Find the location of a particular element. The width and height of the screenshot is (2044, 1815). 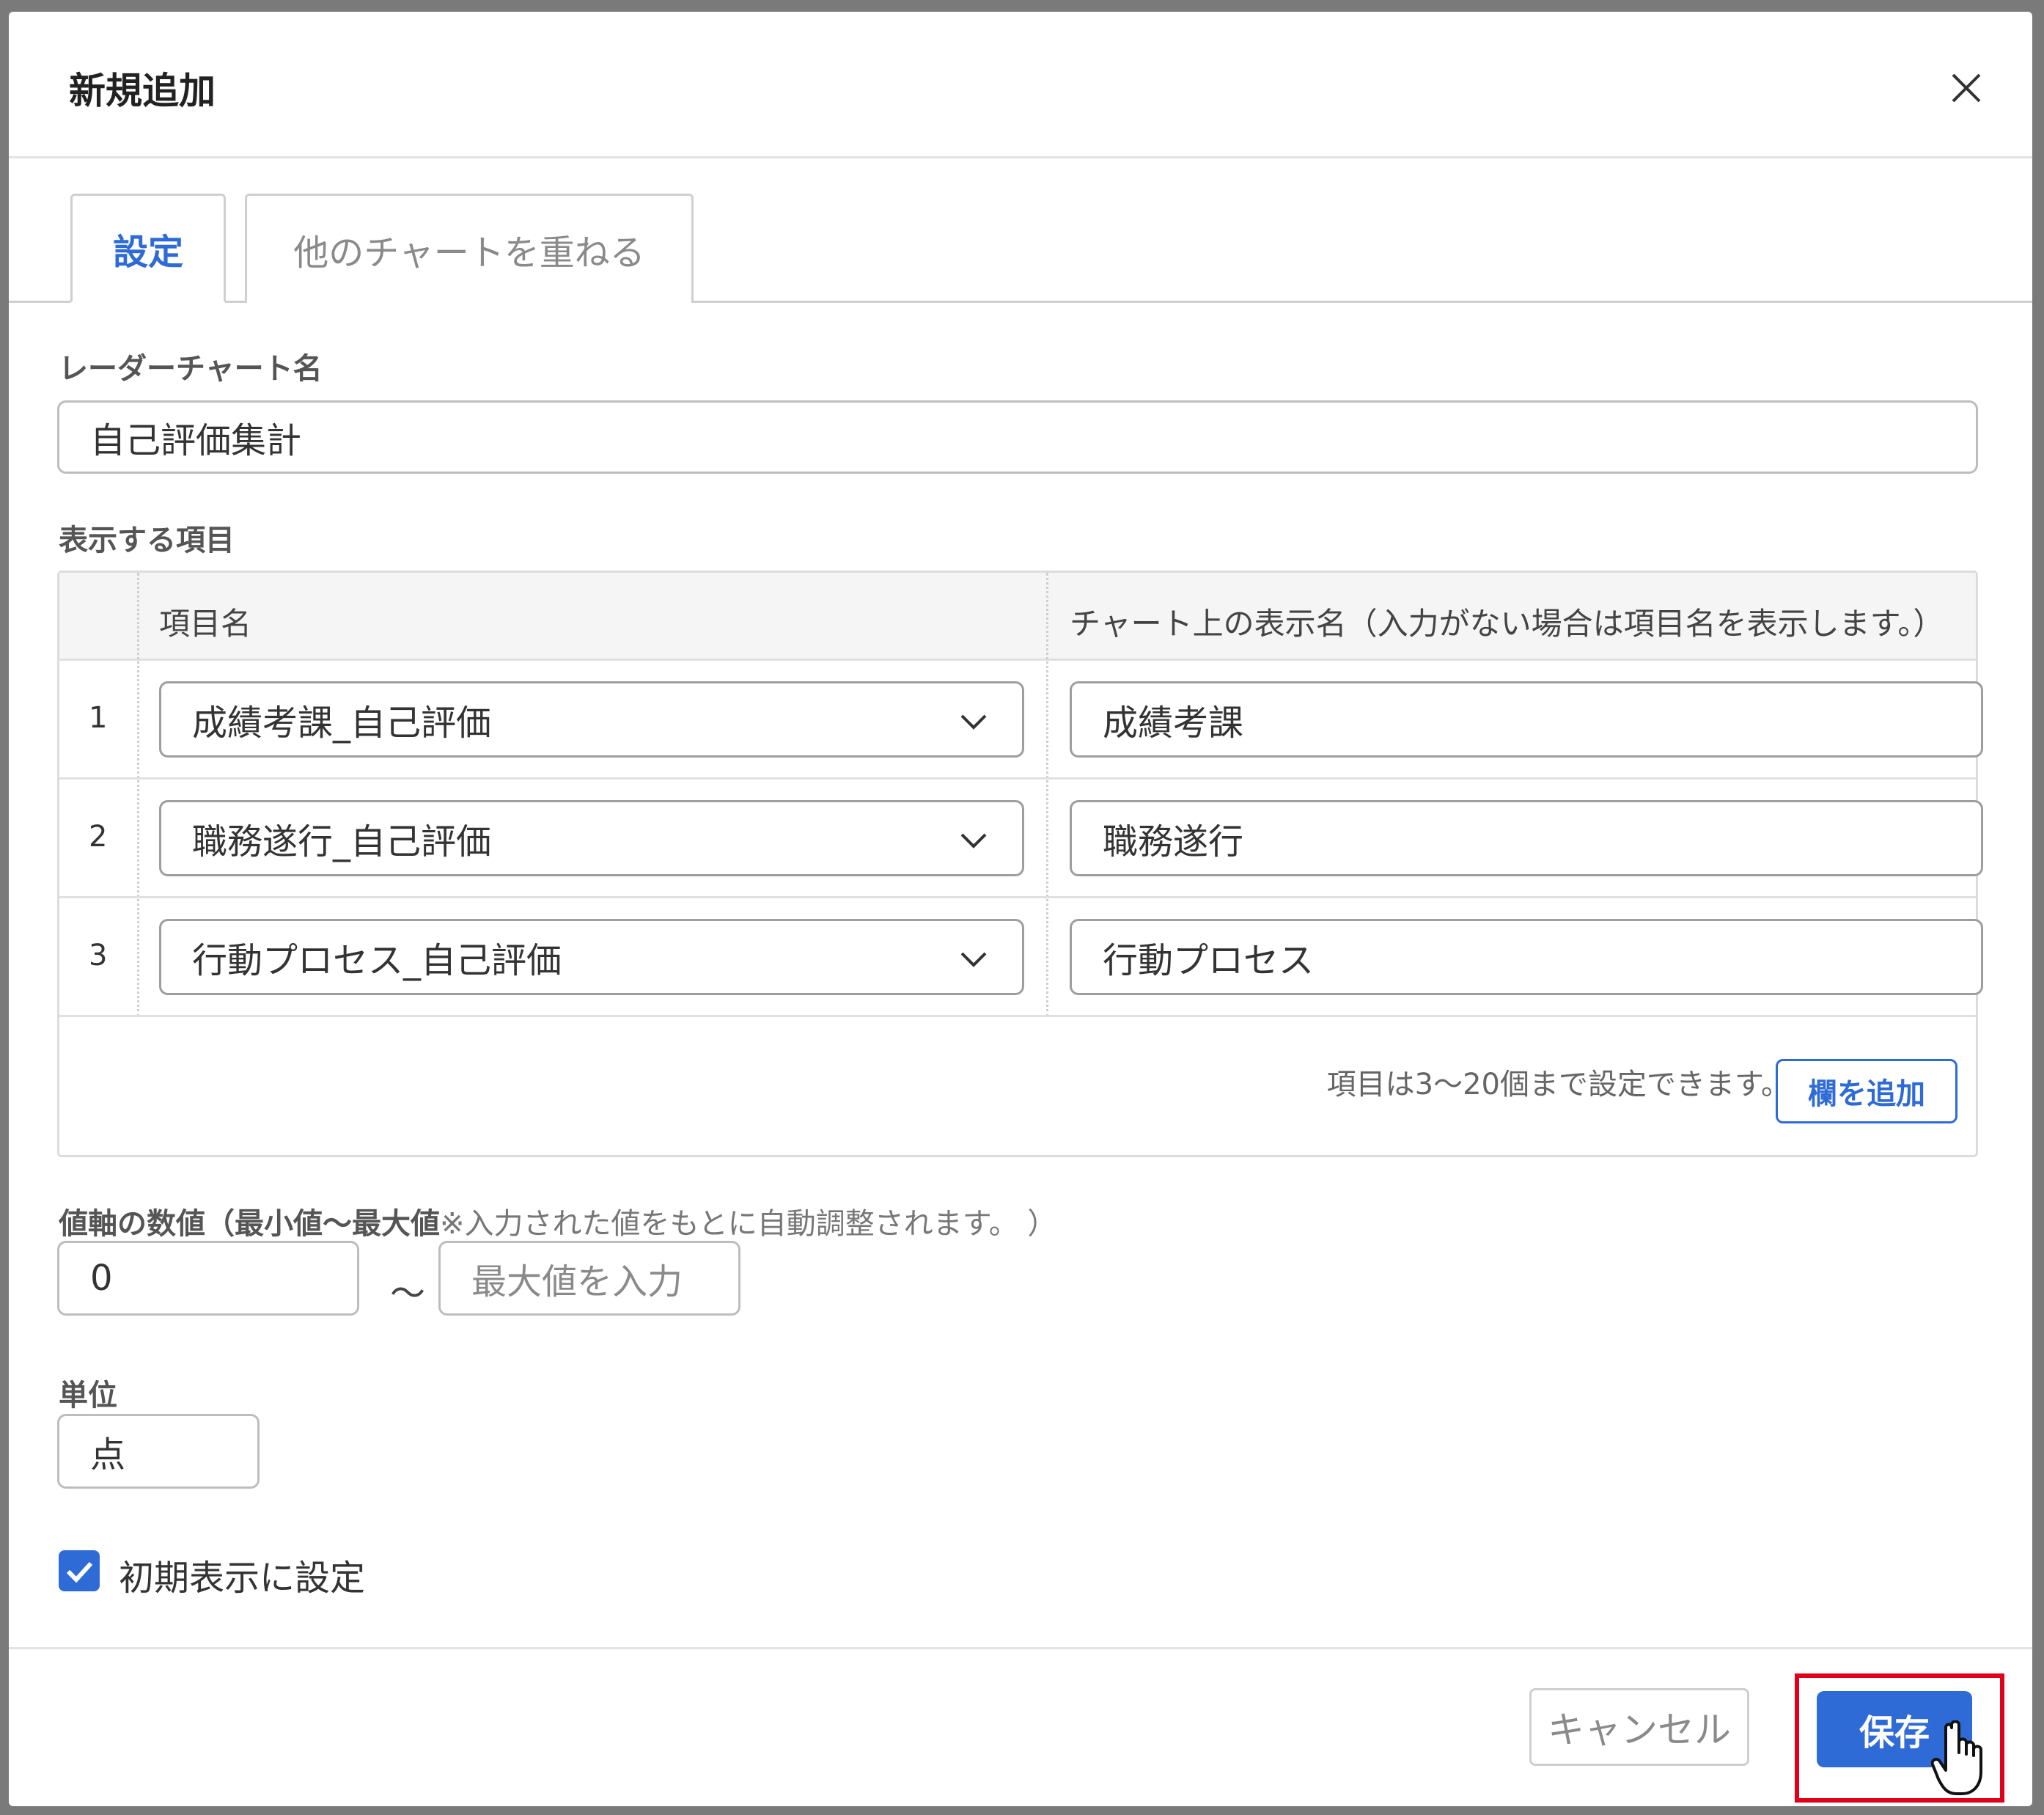

table-row: 3 行動プロセス_自己評価 行動プロセス is located at coordinates (1021, 957).